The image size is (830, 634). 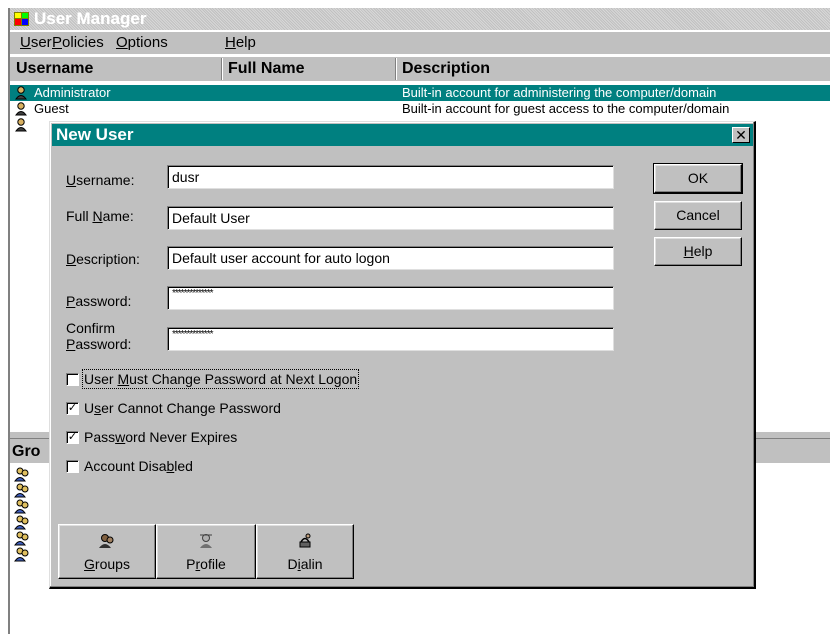 What do you see at coordinates (107, 564) in the screenshot?
I see `groups-button-label: Groups` at bounding box center [107, 564].